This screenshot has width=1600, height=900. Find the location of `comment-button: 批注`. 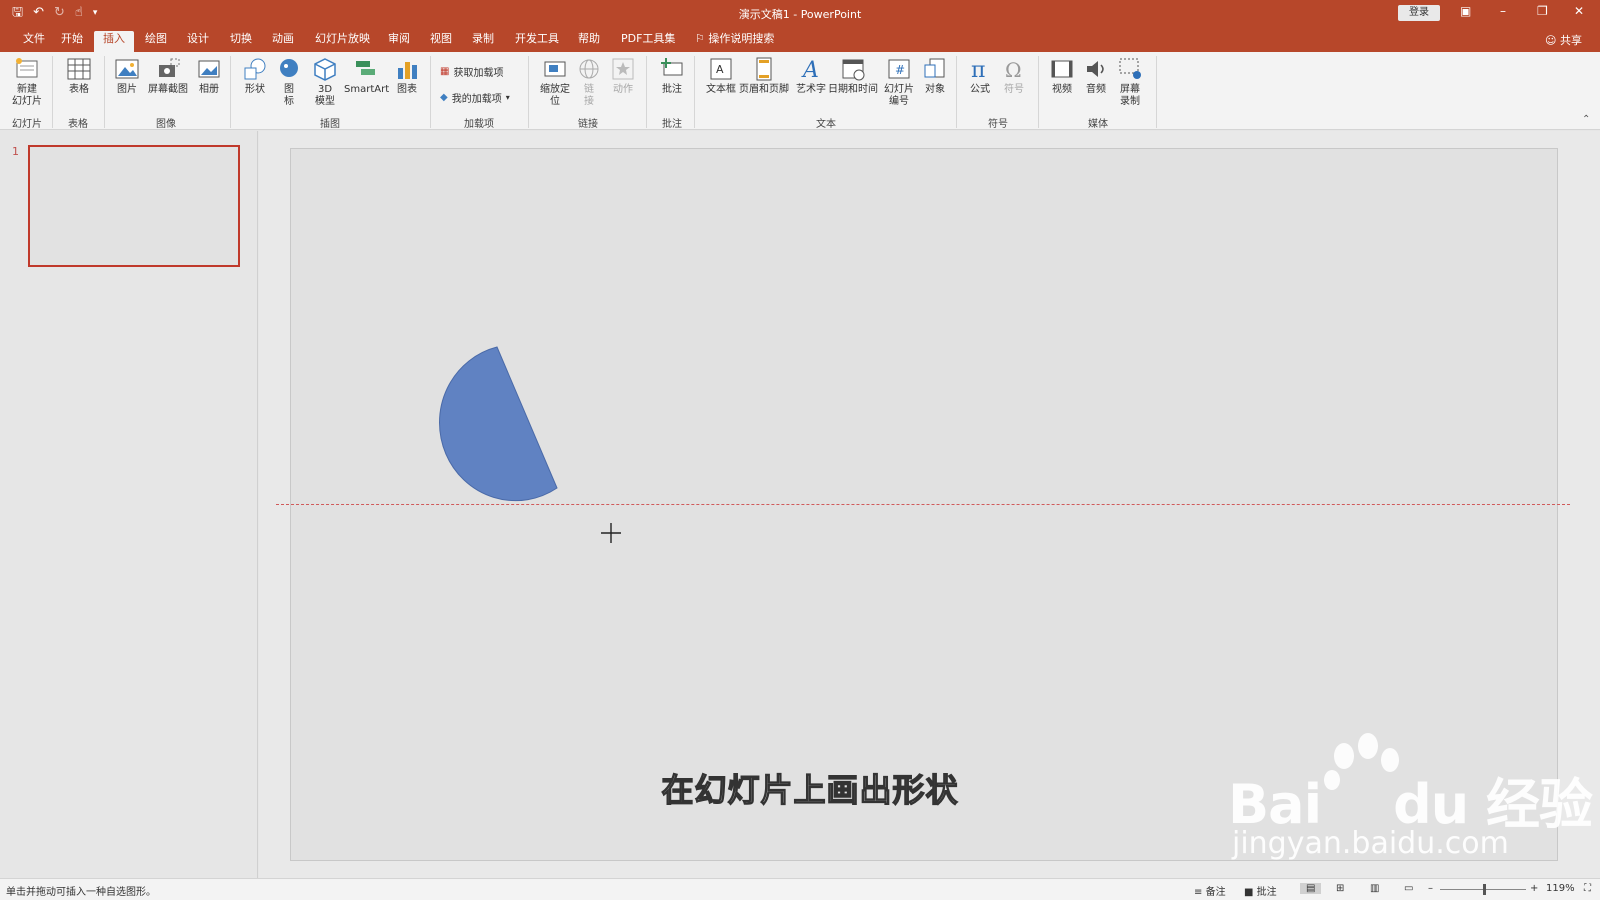

comment-button: 批注 is located at coordinates (672, 76).